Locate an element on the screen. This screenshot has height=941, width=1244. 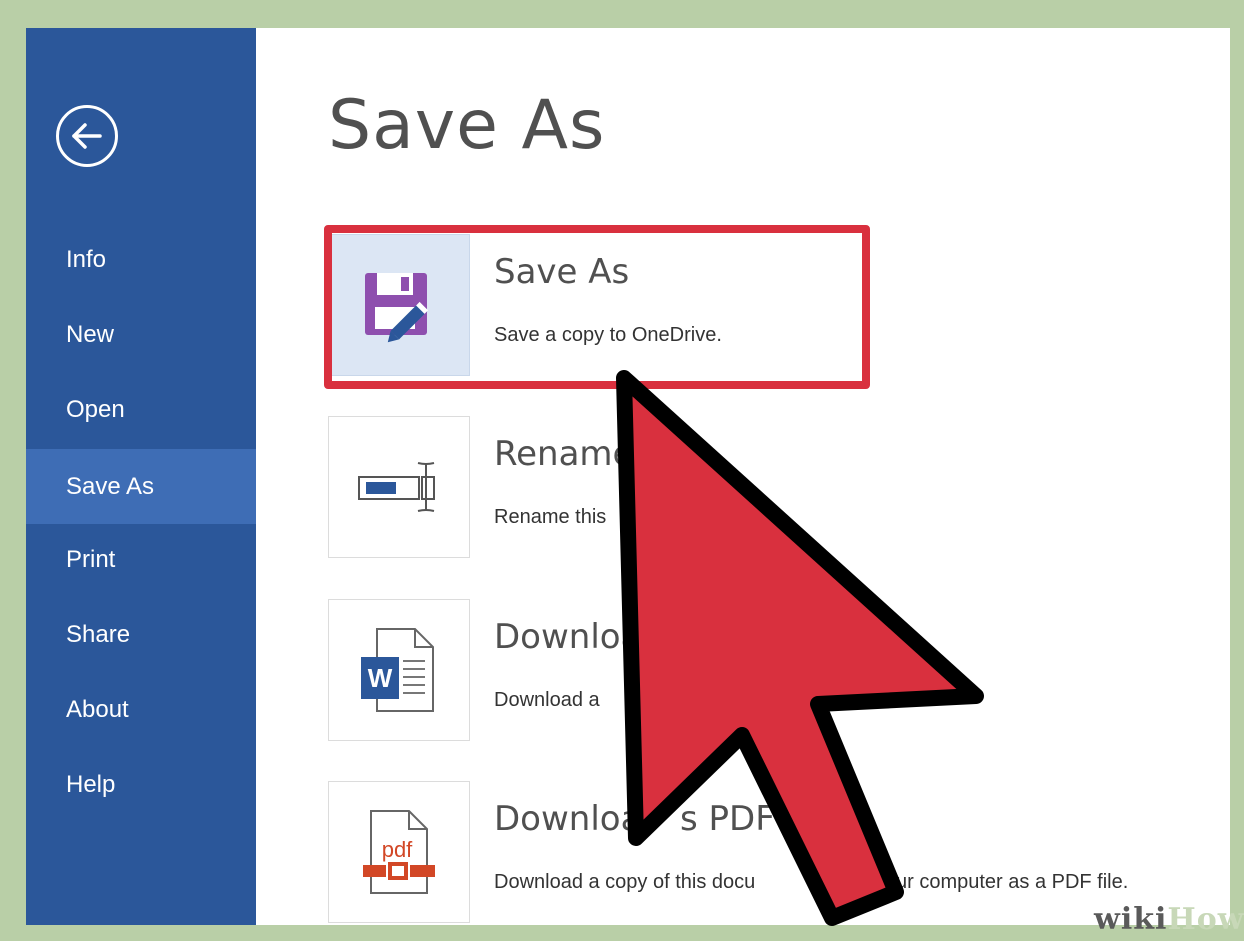
back-arrow-icon is located at coordinates (87, 136).